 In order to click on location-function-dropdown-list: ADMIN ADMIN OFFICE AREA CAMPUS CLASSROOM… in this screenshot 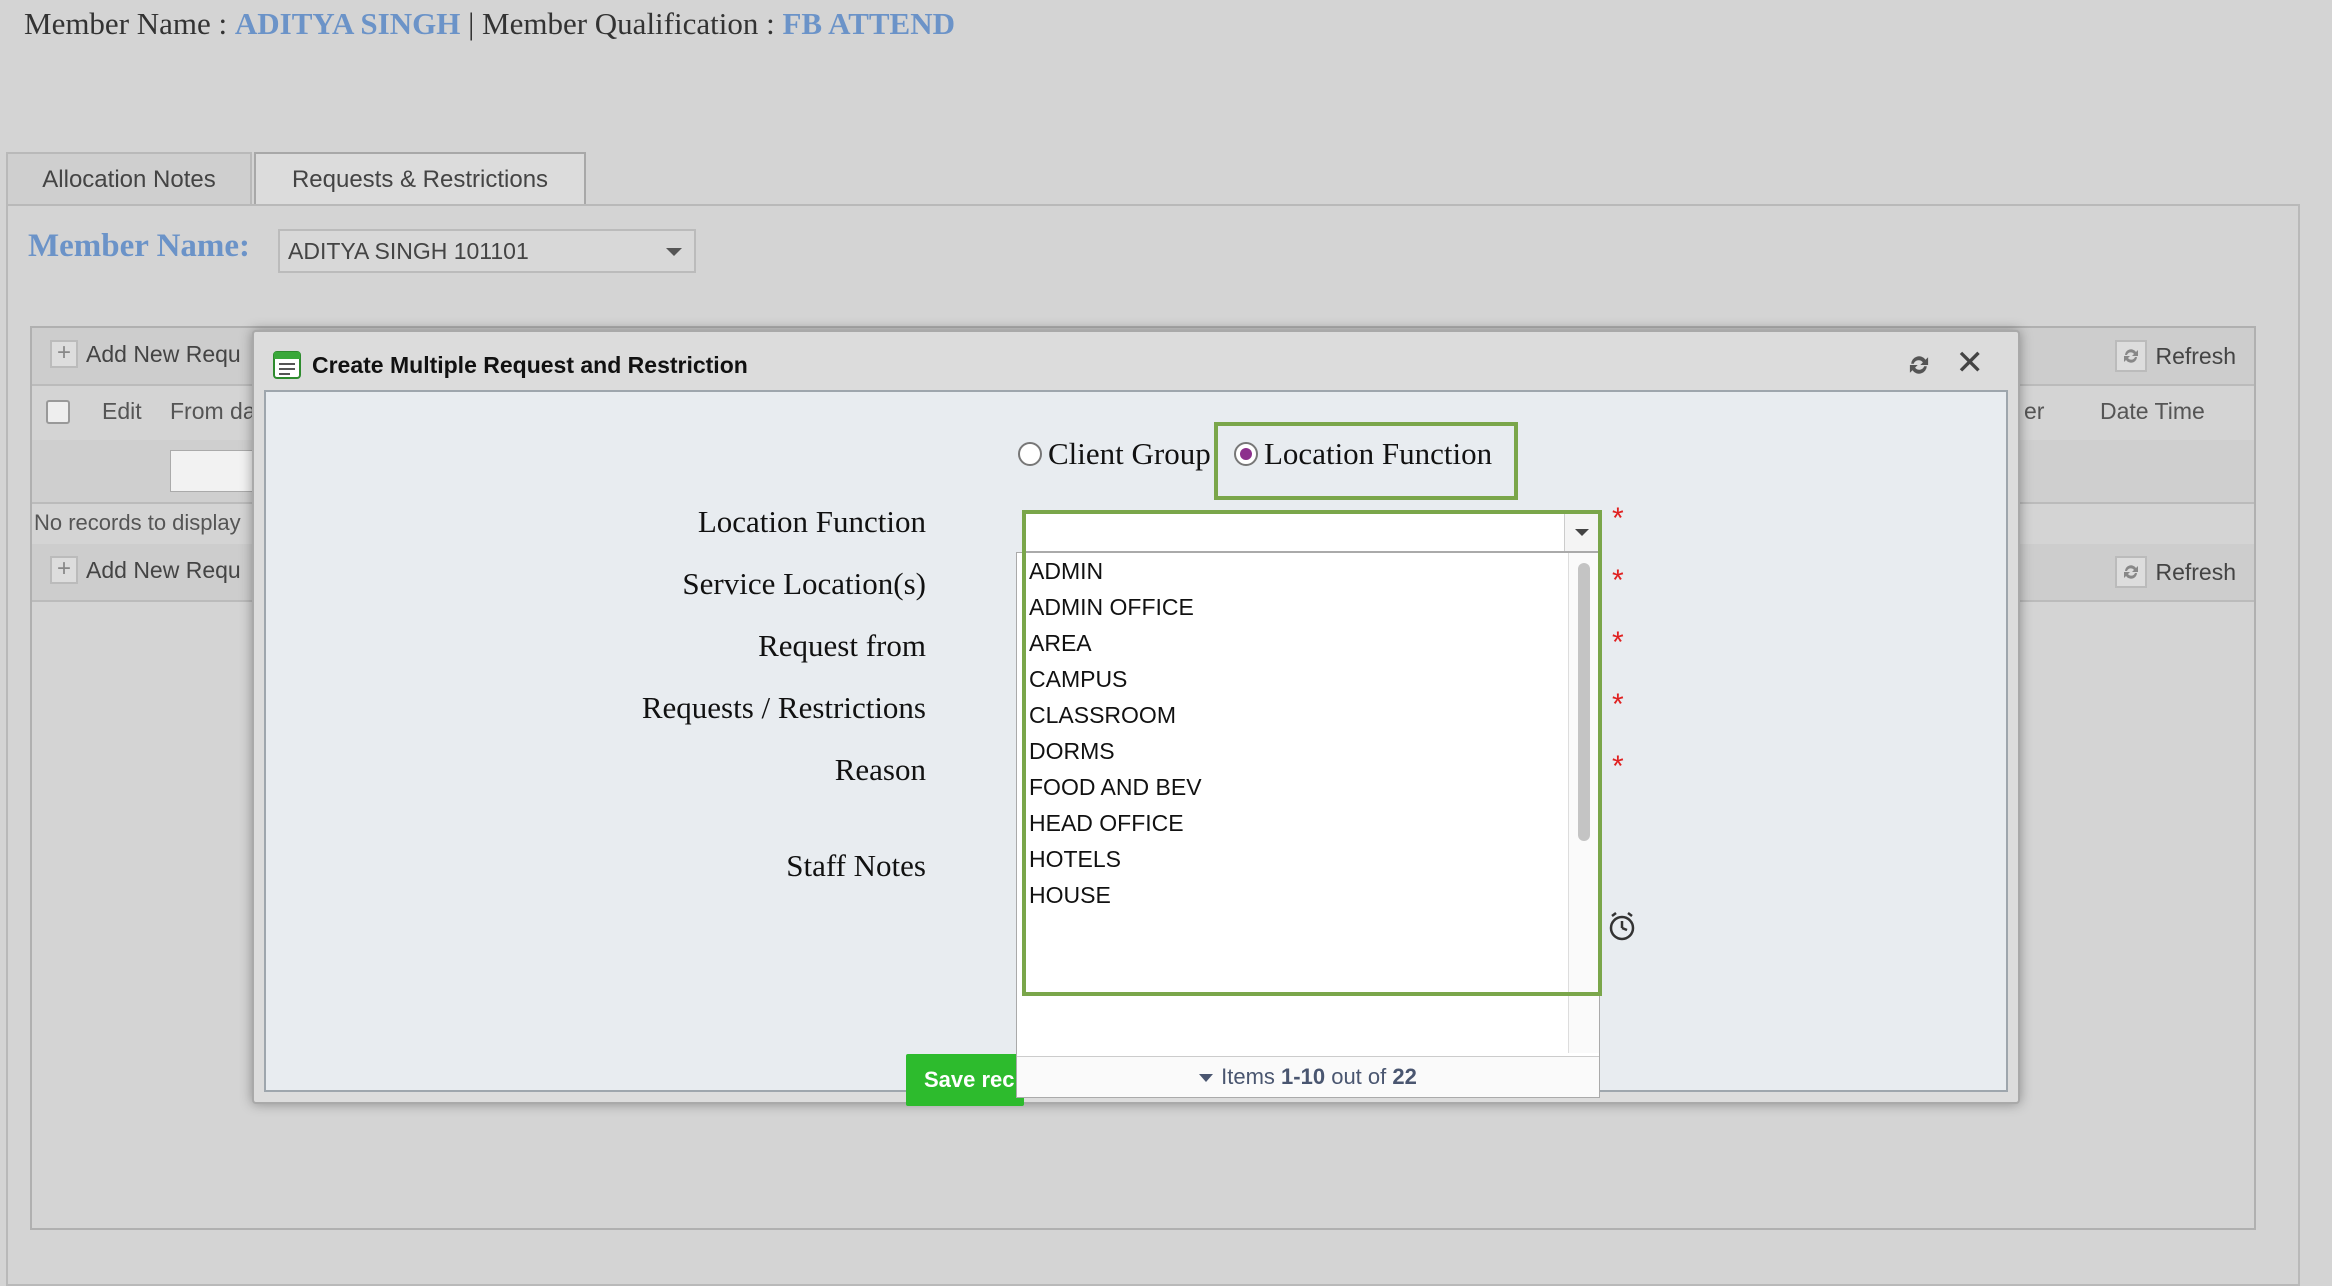, I will do `click(1308, 825)`.